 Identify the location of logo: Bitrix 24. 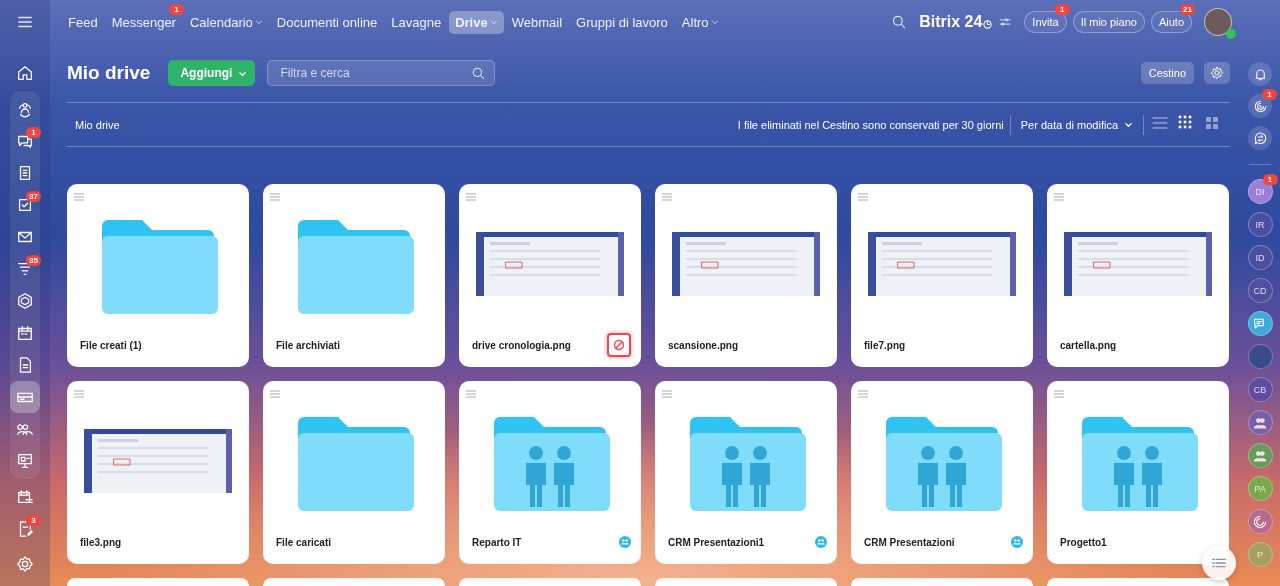
(951, 22).